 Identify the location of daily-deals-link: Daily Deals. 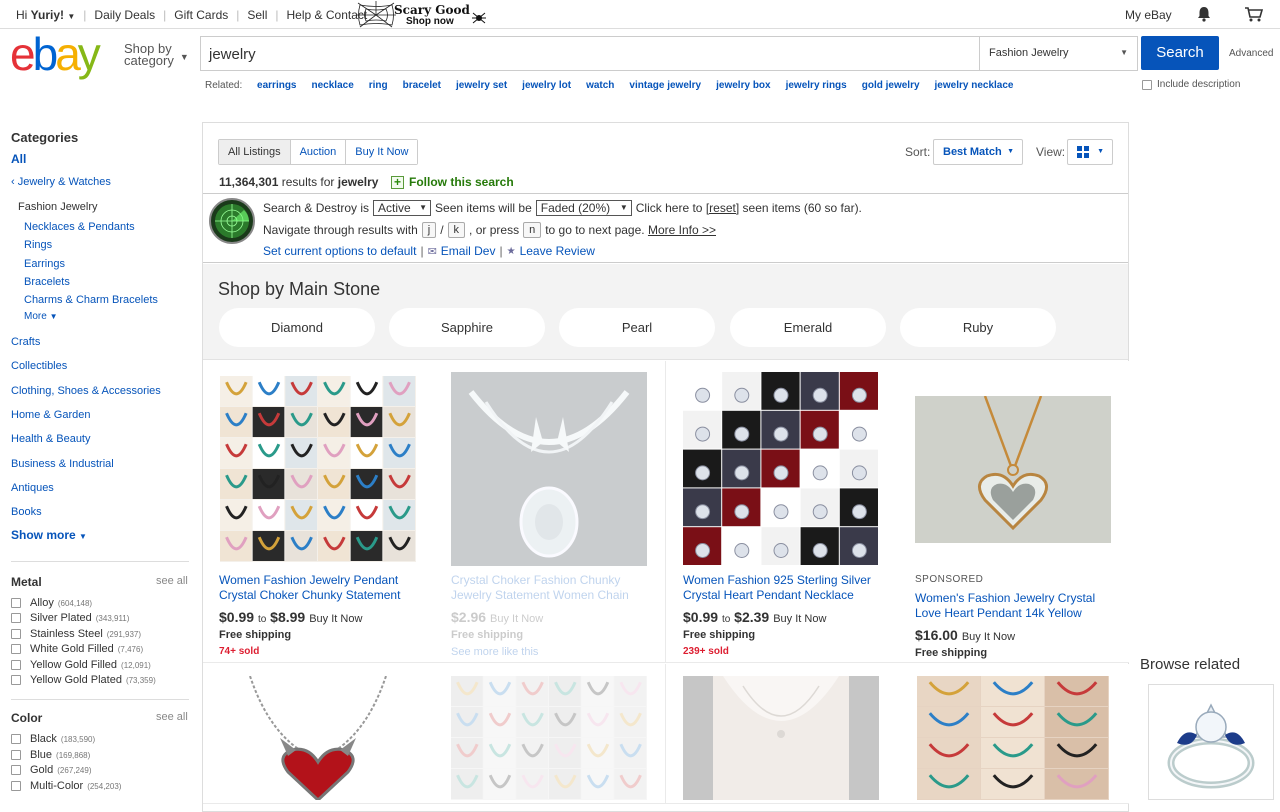
(124, 15).